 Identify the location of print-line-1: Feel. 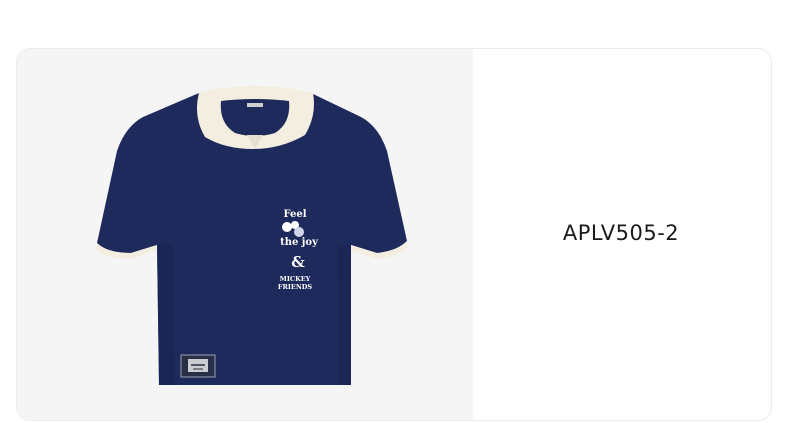
(294, 214).